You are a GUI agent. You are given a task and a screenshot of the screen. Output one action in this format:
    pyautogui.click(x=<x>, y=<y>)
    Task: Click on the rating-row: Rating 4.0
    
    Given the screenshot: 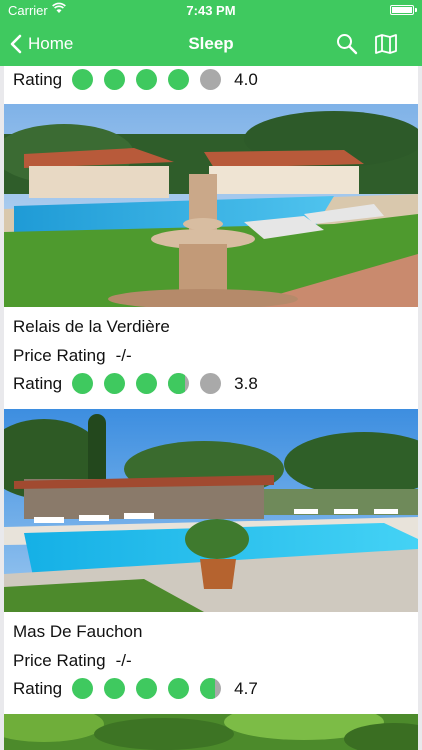 What is the action you would take?
    pyautogui.click(x=135, y=79)
    